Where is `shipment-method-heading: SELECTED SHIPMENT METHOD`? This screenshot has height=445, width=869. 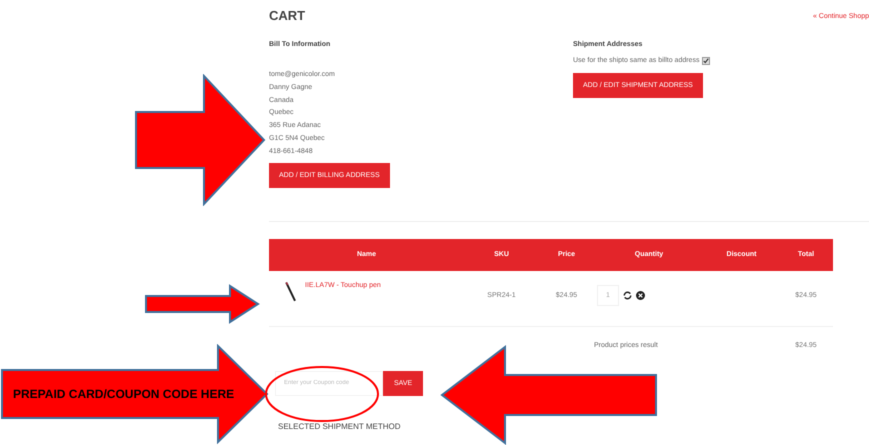 shipment-method-heading: SELECTED SHIPMENT METHOD is located at coordinates (340, 426).